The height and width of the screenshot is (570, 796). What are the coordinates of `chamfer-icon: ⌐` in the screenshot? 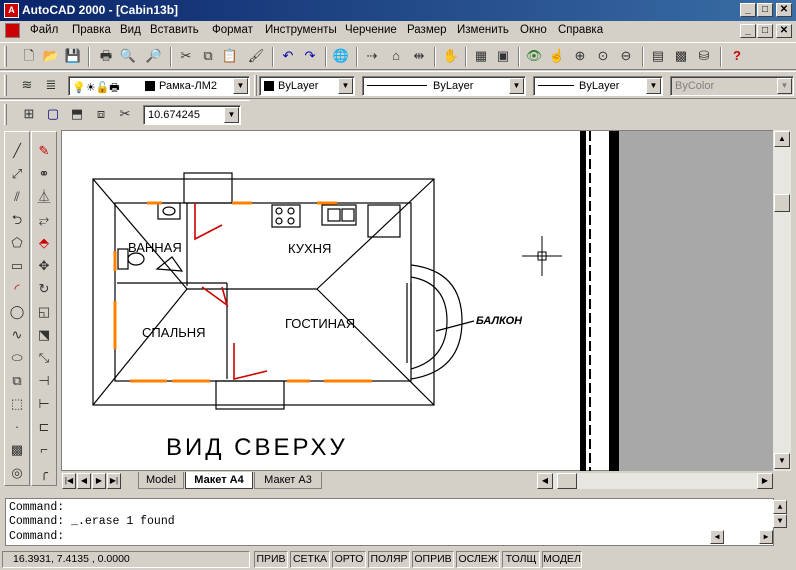 It's located at (44, 450).